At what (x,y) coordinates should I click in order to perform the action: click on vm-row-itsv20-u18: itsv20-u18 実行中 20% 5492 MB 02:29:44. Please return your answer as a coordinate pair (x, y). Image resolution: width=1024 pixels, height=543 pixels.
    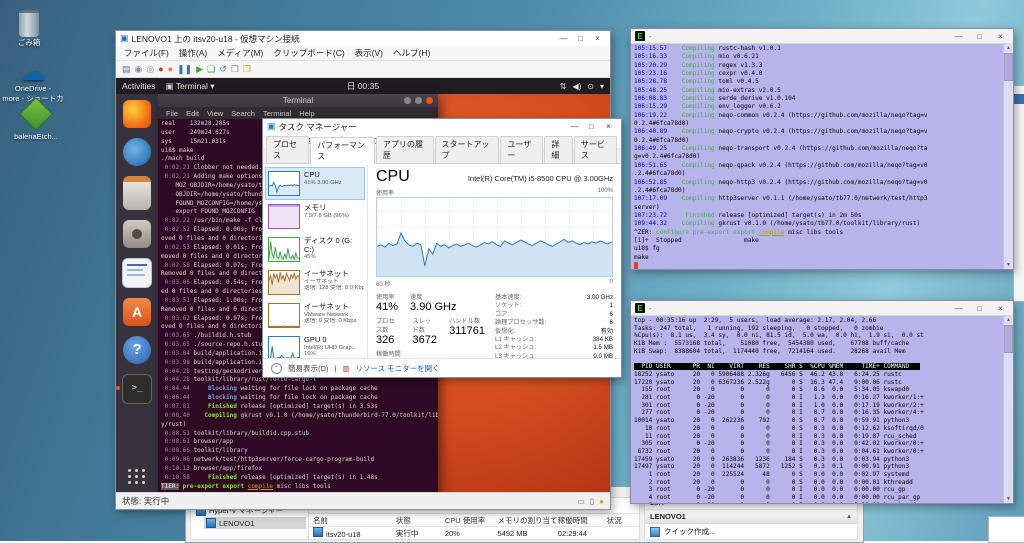
    Looking at the image, I should click on (474, 533).